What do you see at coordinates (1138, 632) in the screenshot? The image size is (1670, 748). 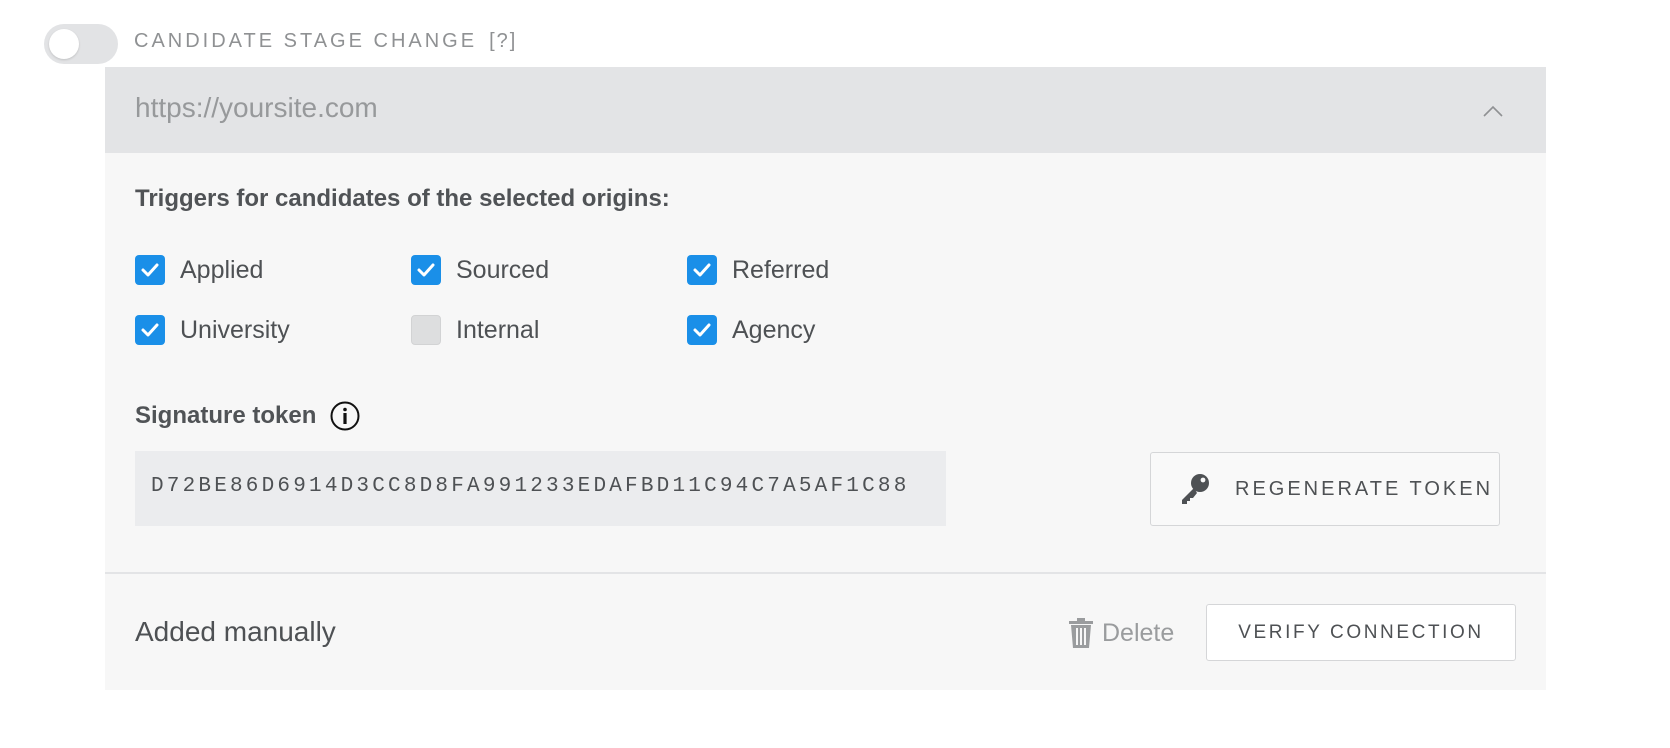 I see `delete-label: Delete` at bounding box center [1138, 632].